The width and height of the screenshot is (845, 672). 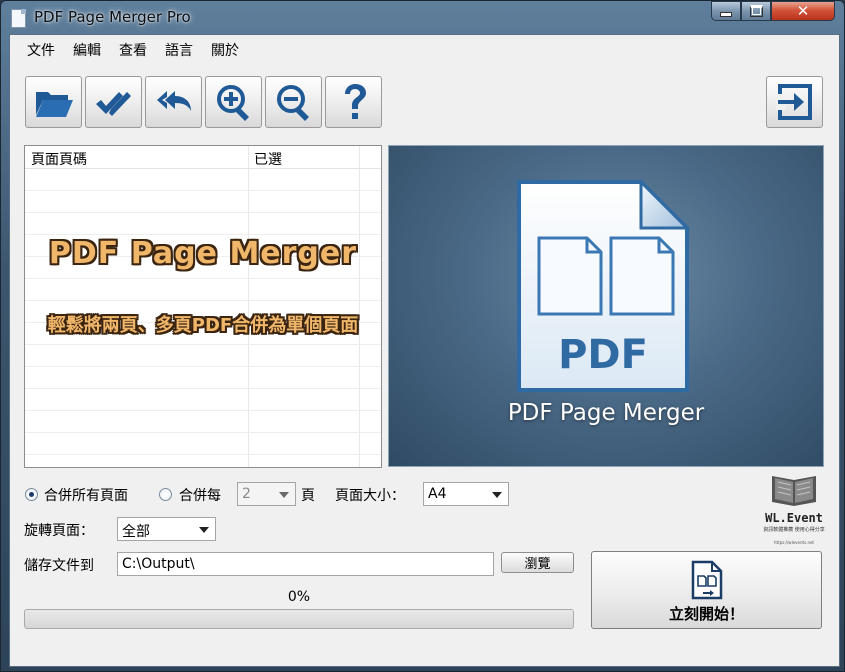 I want to click on column-page-number: 頁面頁碼, so click(x=59, y=159).